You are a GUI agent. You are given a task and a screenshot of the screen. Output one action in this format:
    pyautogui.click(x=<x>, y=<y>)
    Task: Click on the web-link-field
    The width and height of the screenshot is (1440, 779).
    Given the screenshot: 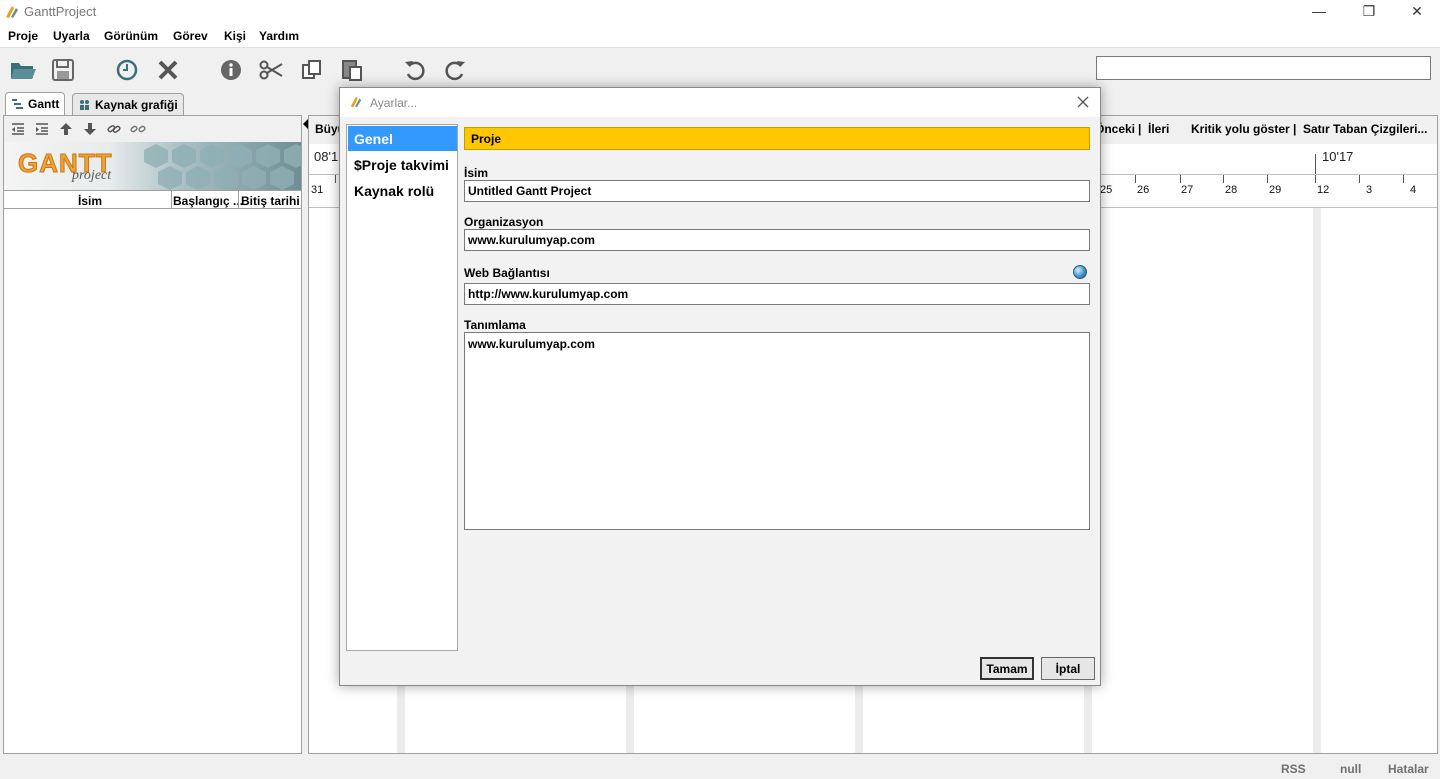 What is the action you would take?
    pyautogui.click(x=777, y=294)
    